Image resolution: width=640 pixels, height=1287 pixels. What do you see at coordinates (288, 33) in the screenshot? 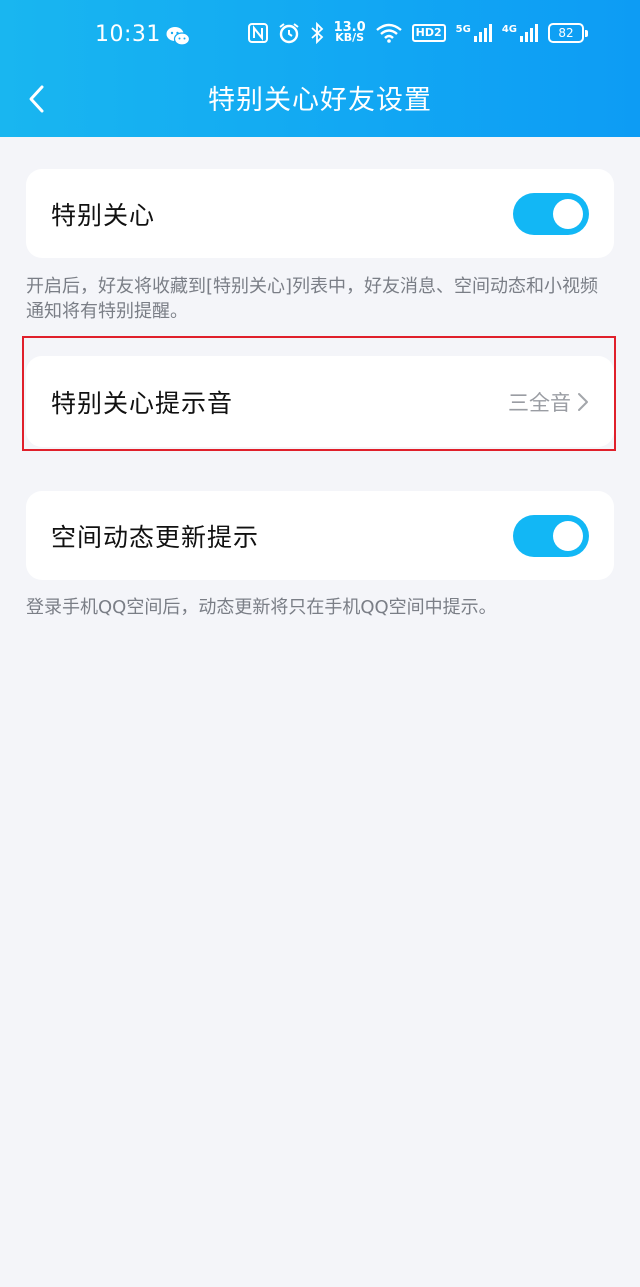
I see `alarm-icon` at bounding box center [288, 33].